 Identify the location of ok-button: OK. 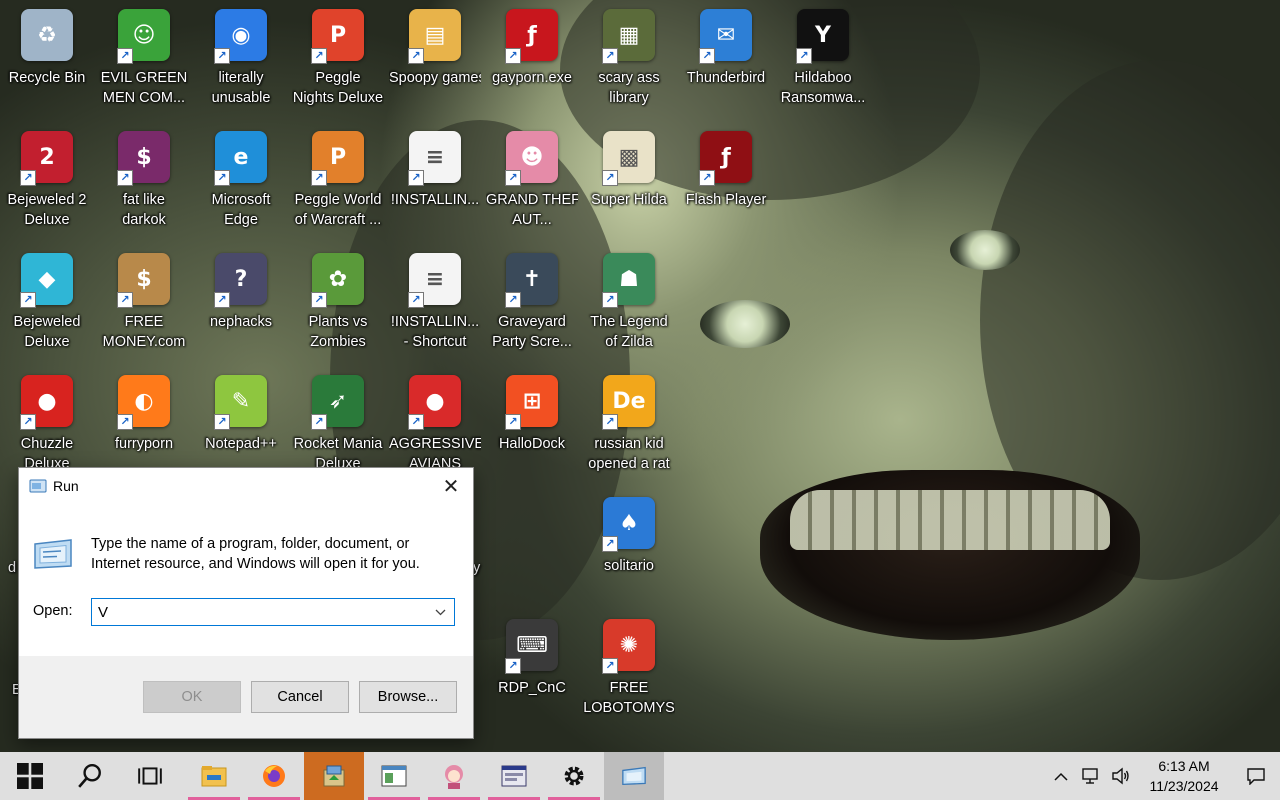
(192, 697).